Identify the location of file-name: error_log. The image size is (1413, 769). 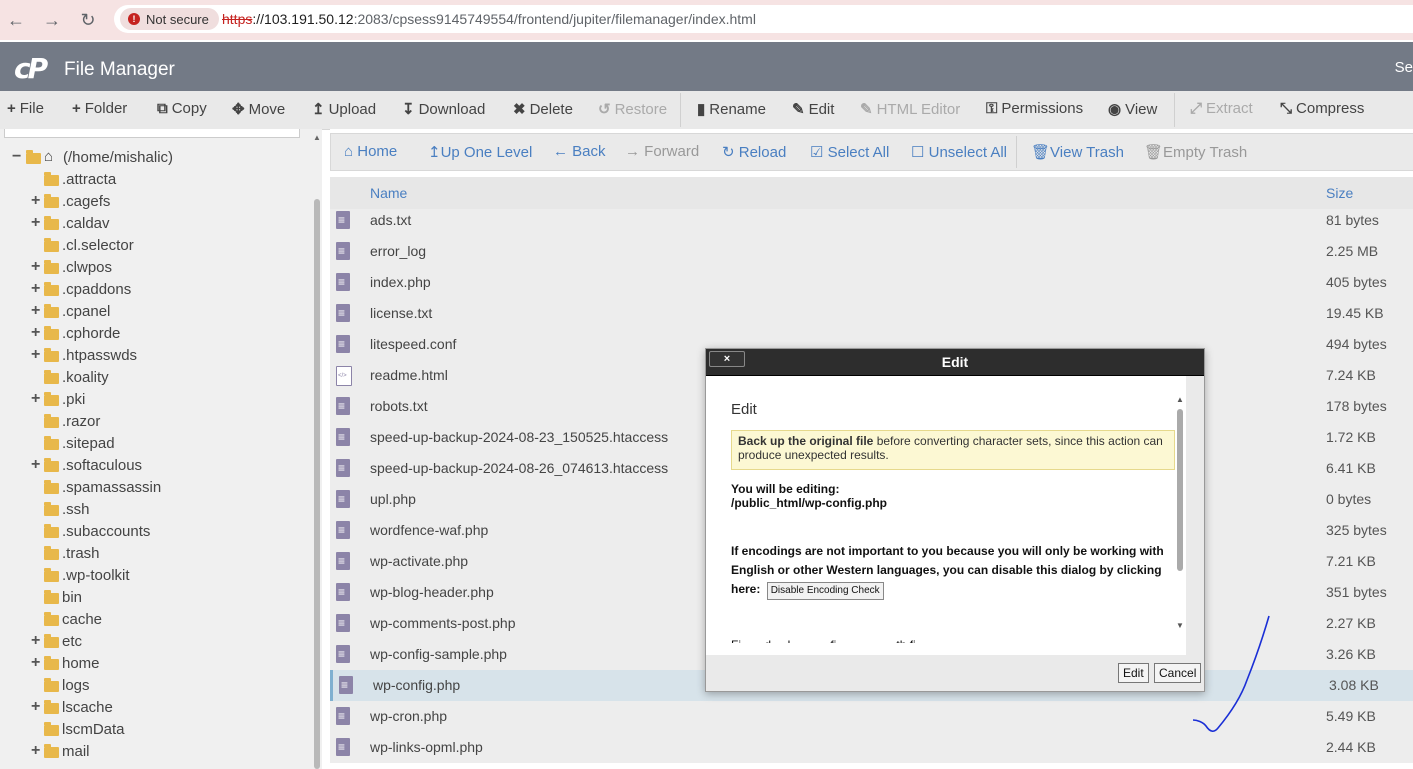
(398, 251).